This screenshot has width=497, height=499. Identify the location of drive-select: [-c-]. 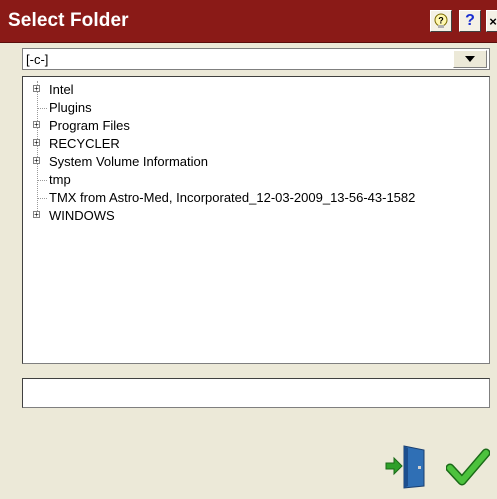
(256, 59).